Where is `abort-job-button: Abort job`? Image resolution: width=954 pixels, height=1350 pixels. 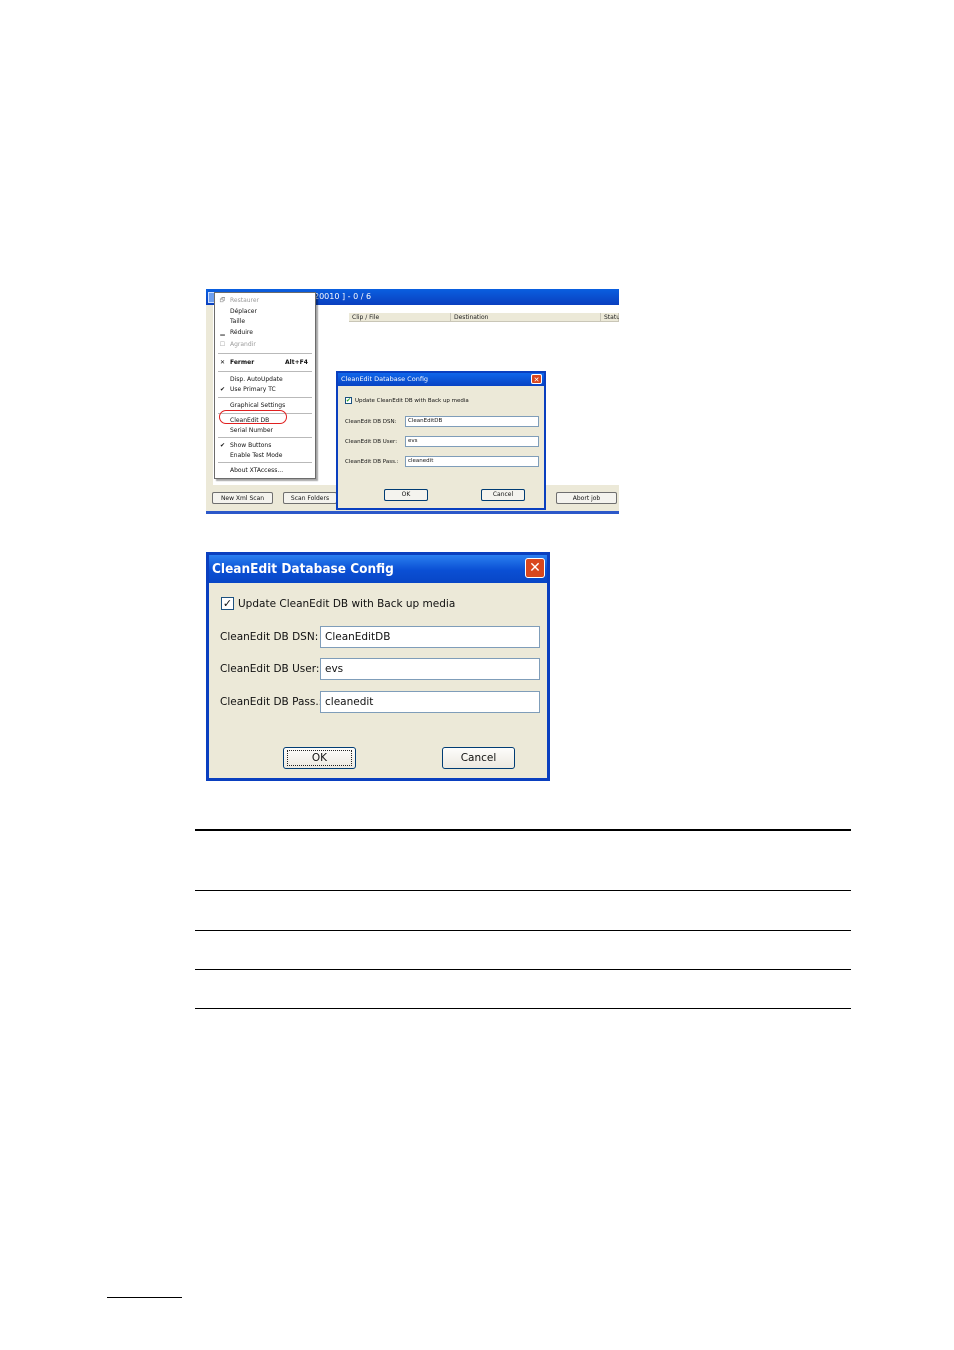 abort-job-button: Abort job is located at coordinates (586, 498).